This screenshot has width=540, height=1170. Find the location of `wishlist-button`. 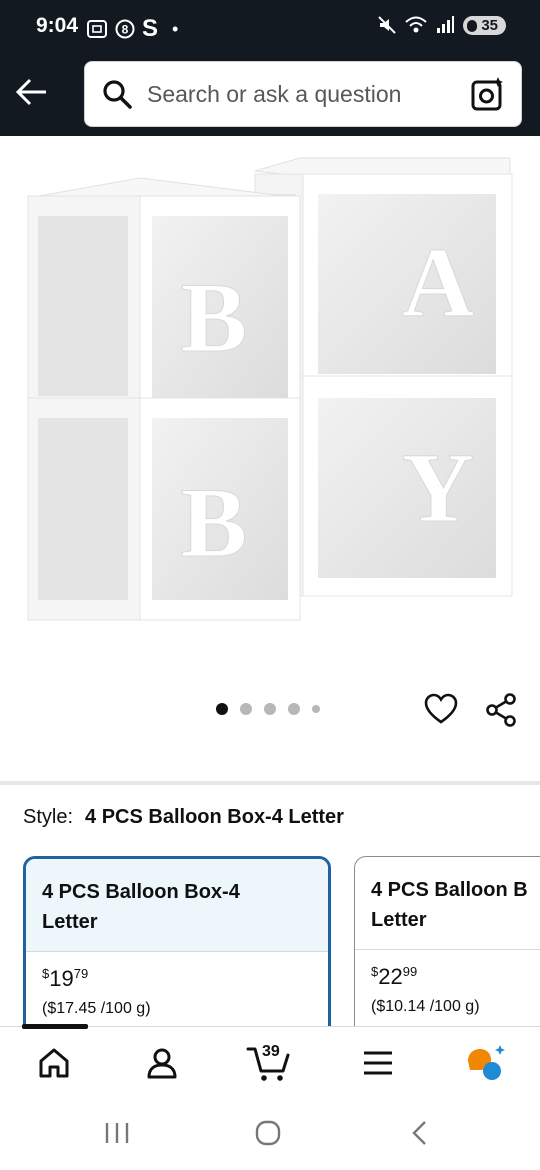

wishlist-button is located at coordinates (441, 711).